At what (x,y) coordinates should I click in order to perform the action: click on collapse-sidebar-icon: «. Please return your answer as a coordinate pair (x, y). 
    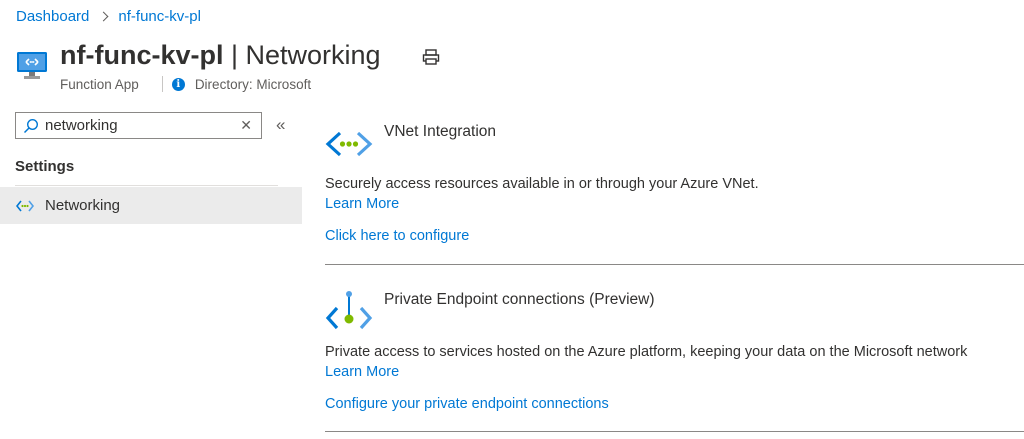
    Looking at the image, I should click on (280, 125).